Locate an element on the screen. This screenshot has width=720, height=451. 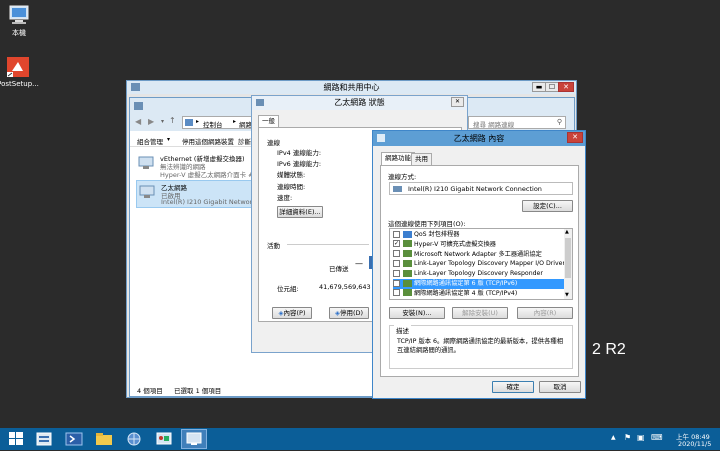
vertical-scrollbar: ▲ ▼ is located at coordinates (568, 264).